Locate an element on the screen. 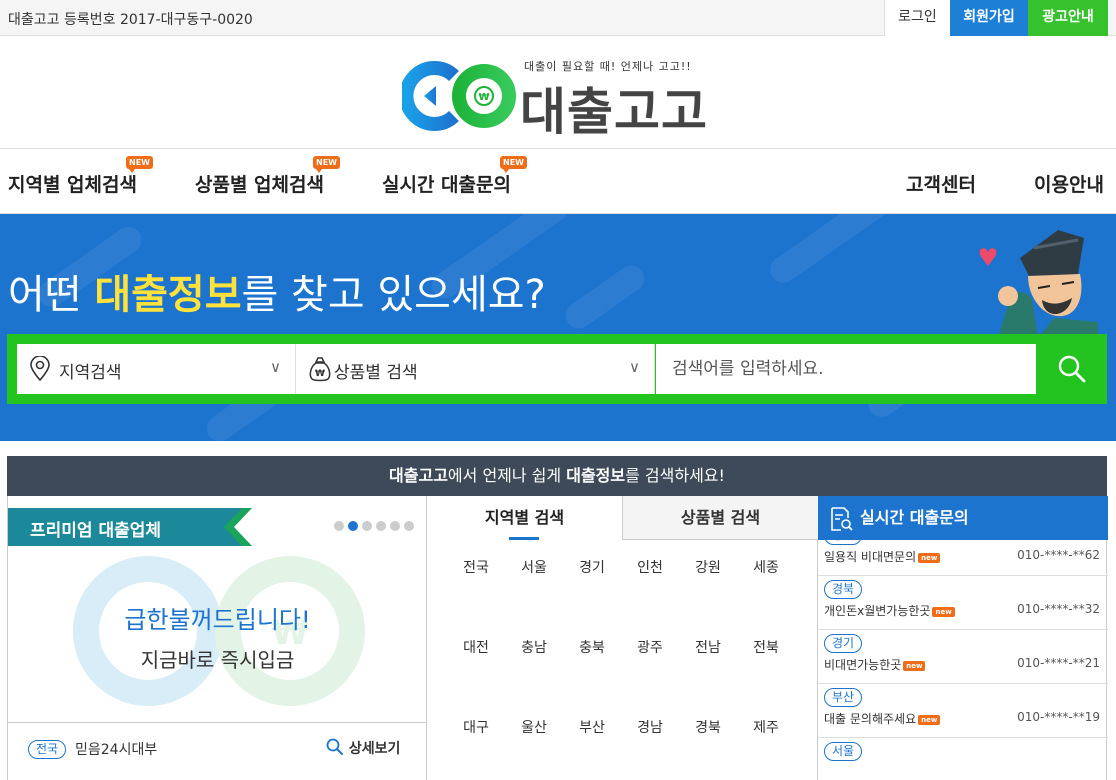  region-link: 인천 is located at coordinates (650, 568).